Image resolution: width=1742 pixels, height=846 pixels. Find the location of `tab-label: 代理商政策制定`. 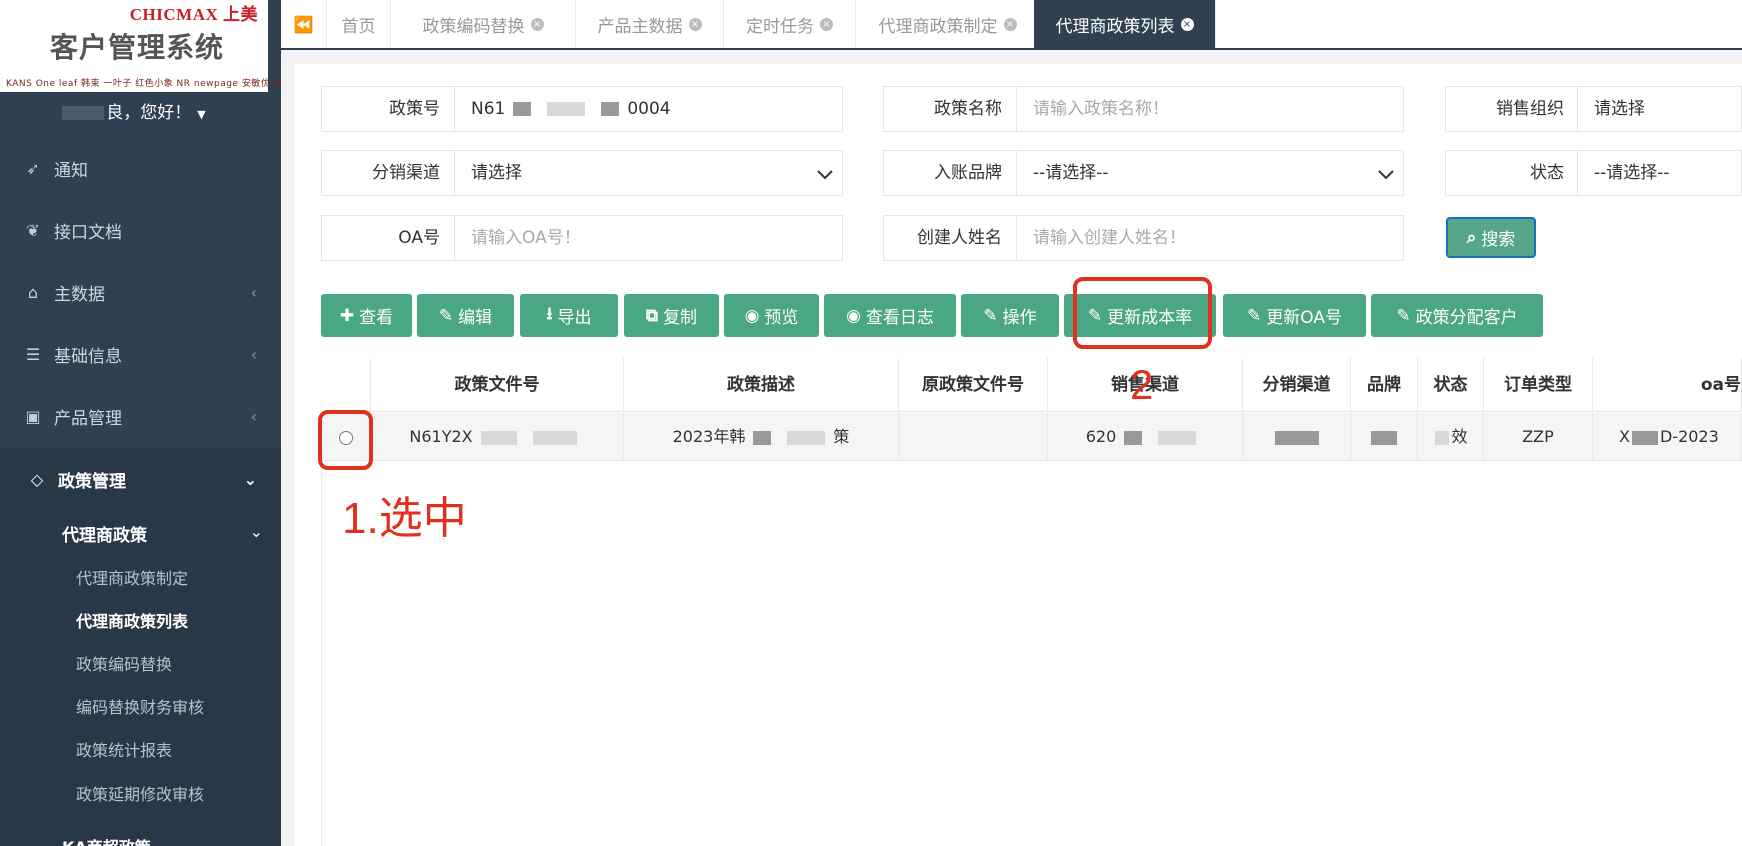

tab-label: 代理商政策制定 is located at coordinates (938, 26).